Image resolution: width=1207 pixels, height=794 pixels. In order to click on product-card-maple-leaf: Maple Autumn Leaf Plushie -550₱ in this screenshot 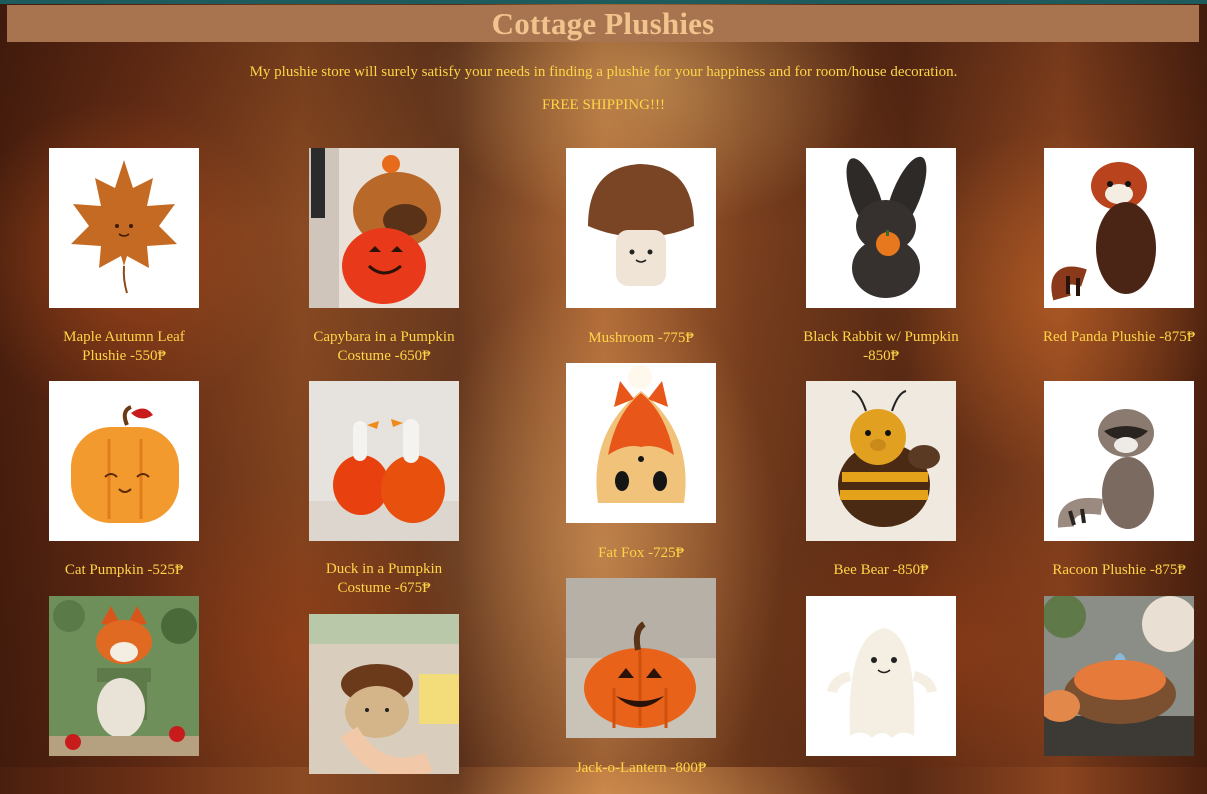, I will do `click(124, 257)`.